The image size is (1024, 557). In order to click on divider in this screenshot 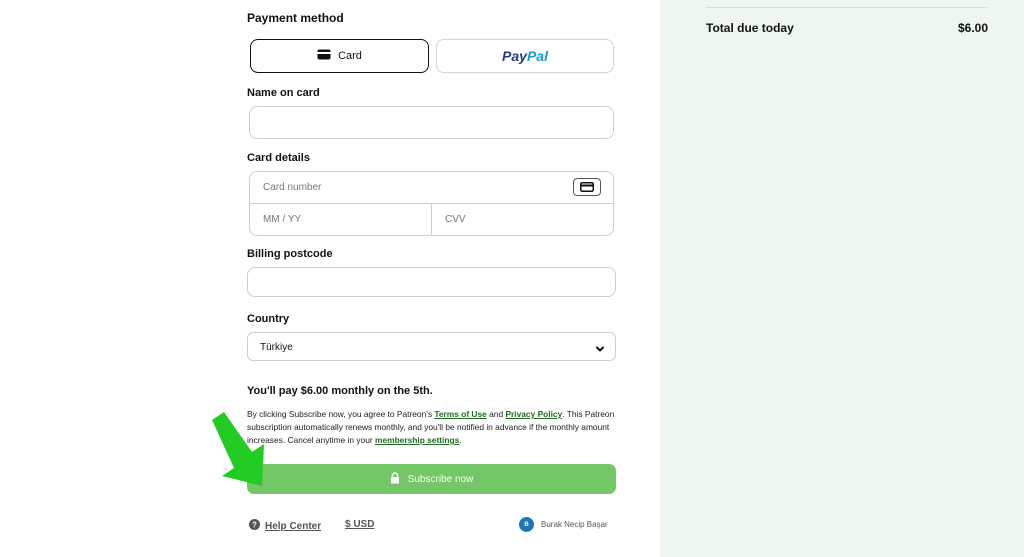, I will do `click(847, 7)`.